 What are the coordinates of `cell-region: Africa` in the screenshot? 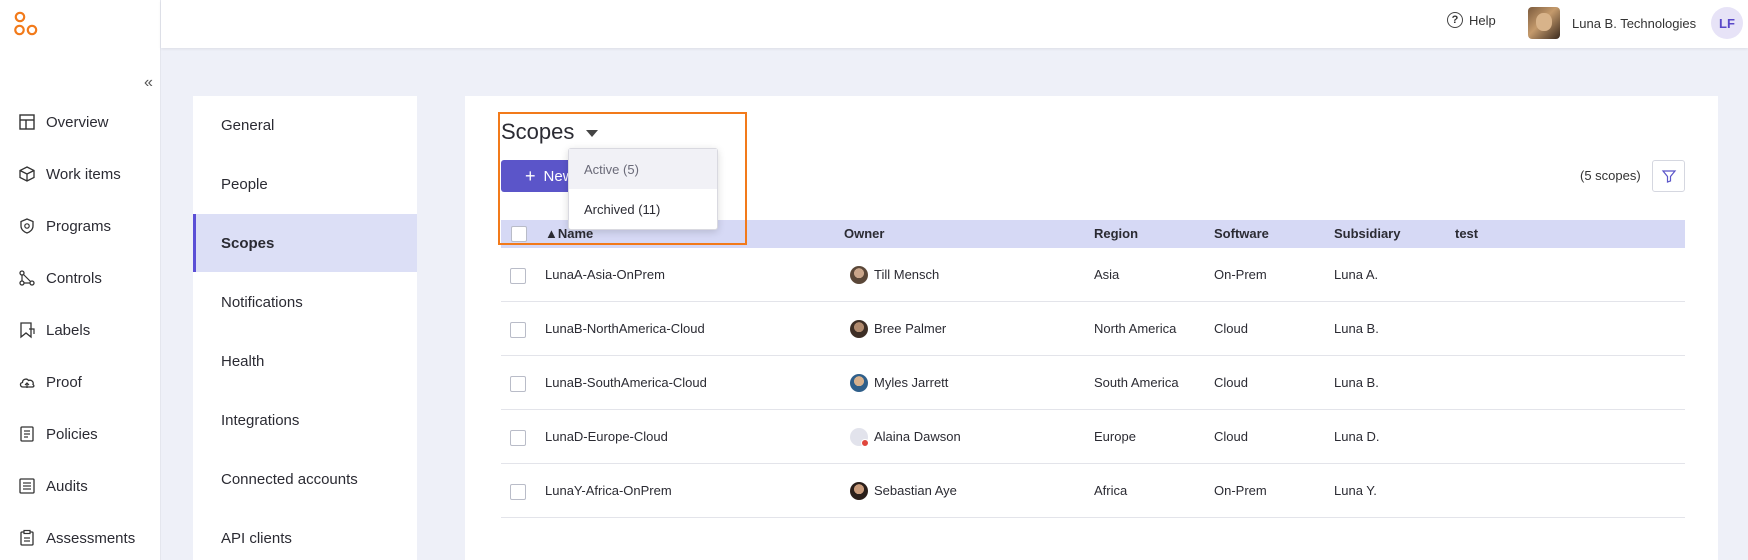 It's located at (1111, 490).